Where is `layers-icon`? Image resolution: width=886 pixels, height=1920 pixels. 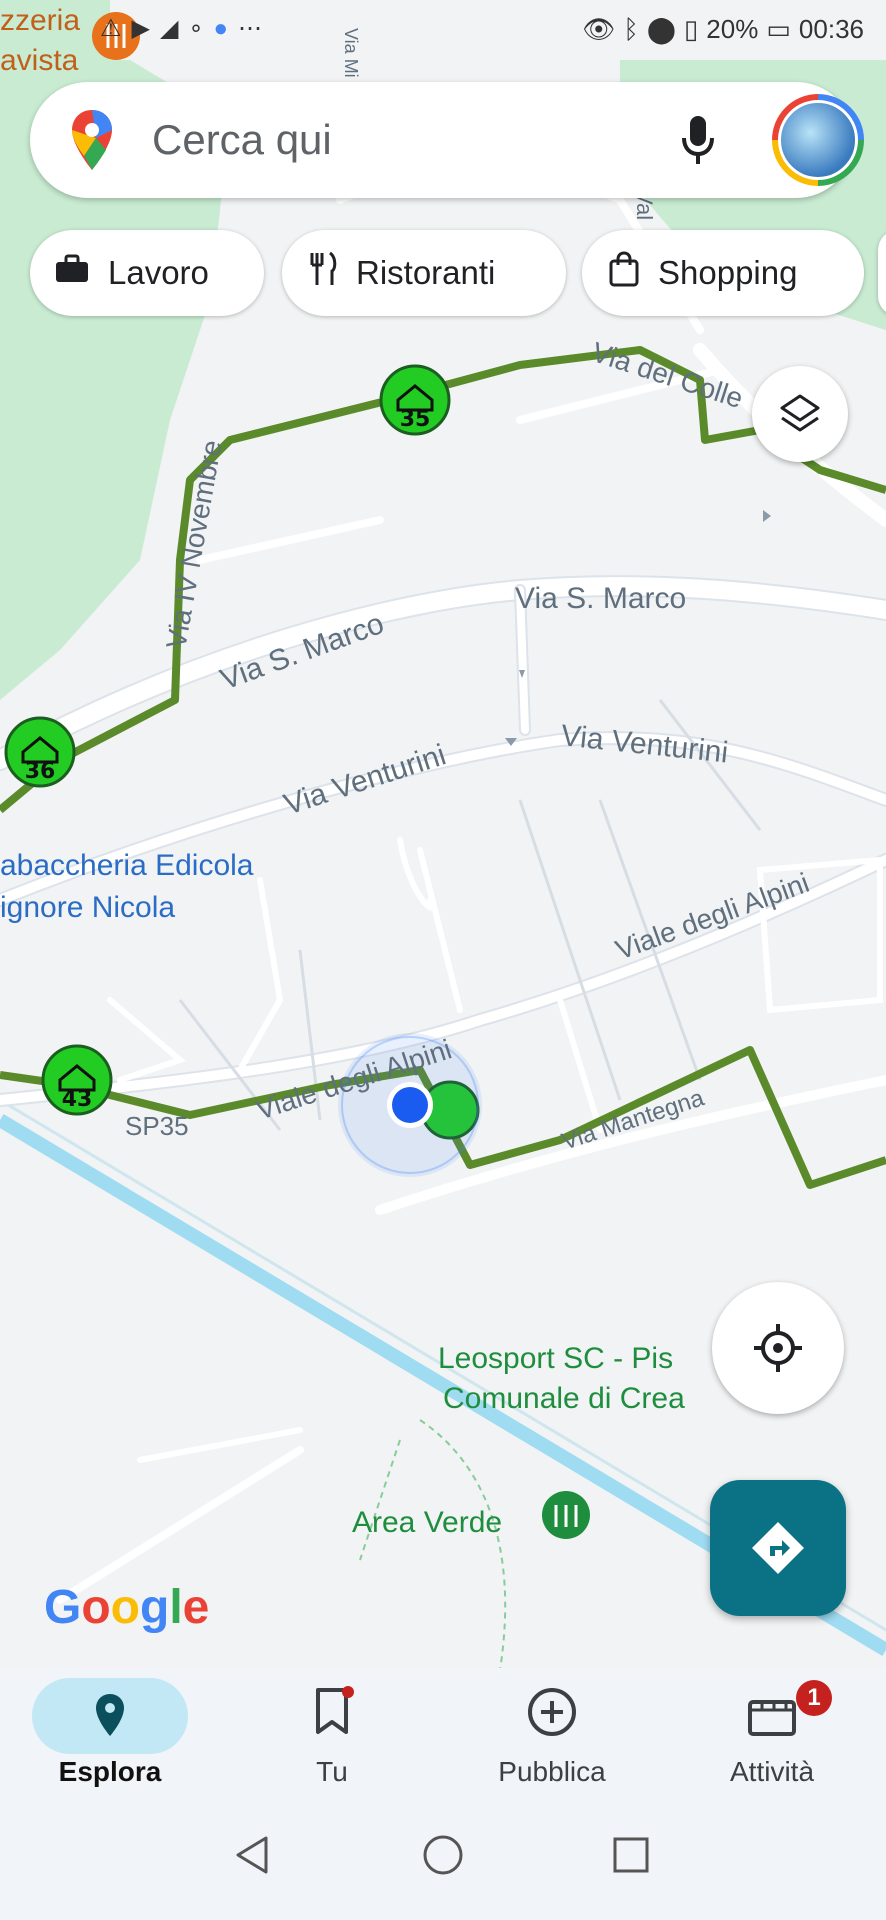
layers-icon is located at coordinates (800, 416).